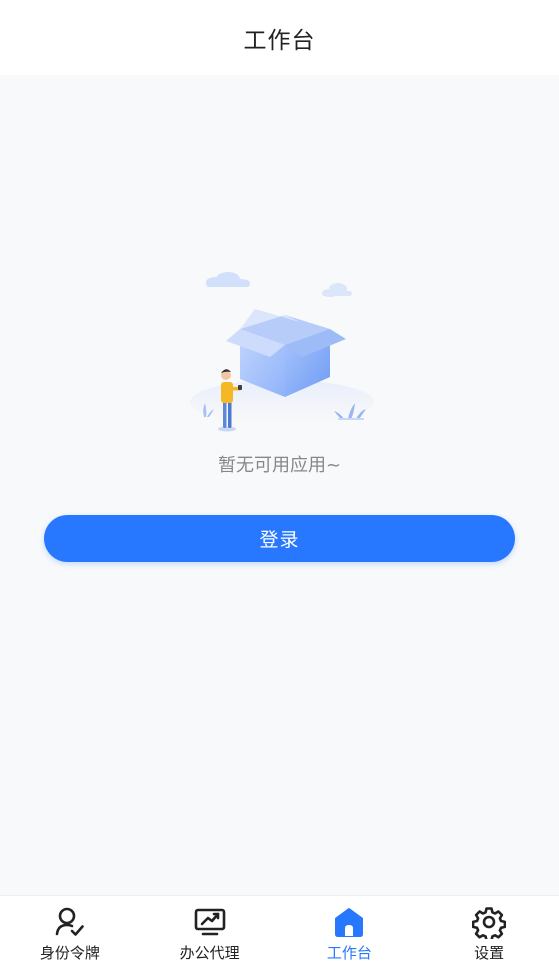 This screenshot has width=559, height=966. What do you see at coordinates (279, 465) in the screenshot?
I see `empty-state-text: 暂无可用应用~` at bounding box center [279, 465].